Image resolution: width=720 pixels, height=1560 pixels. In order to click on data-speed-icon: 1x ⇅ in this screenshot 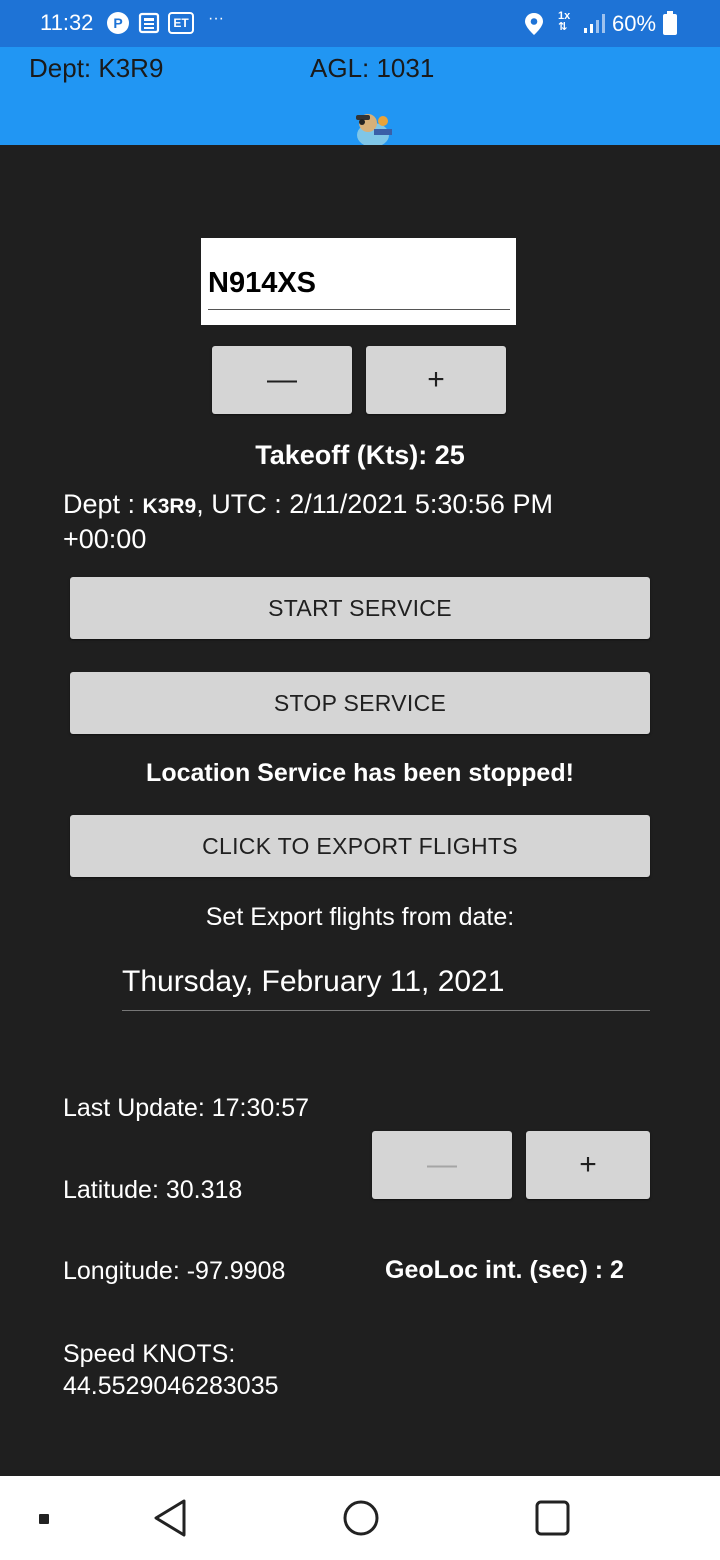, I will do `click(564, 21)`.